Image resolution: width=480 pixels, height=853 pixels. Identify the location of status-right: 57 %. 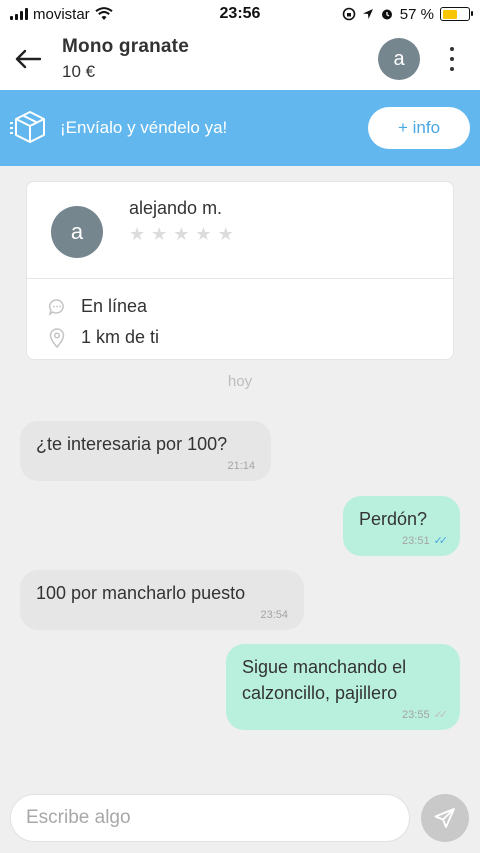
(381, 14).